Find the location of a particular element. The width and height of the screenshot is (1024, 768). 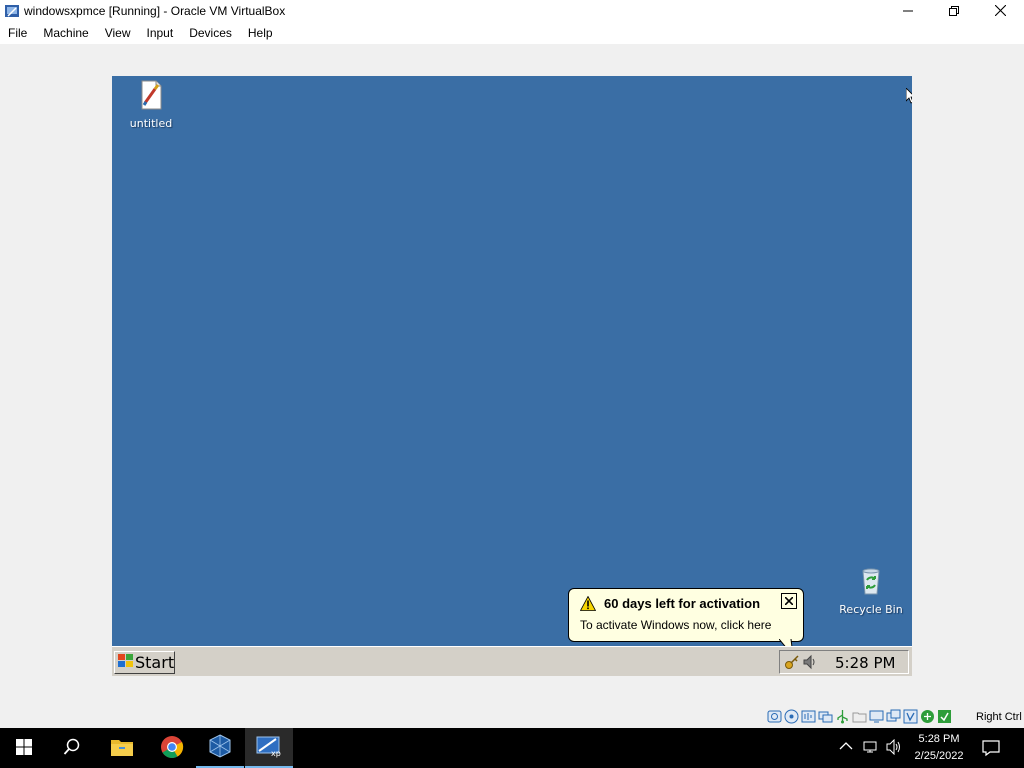

file-explorer-icon is located at coordinates (122, 748).